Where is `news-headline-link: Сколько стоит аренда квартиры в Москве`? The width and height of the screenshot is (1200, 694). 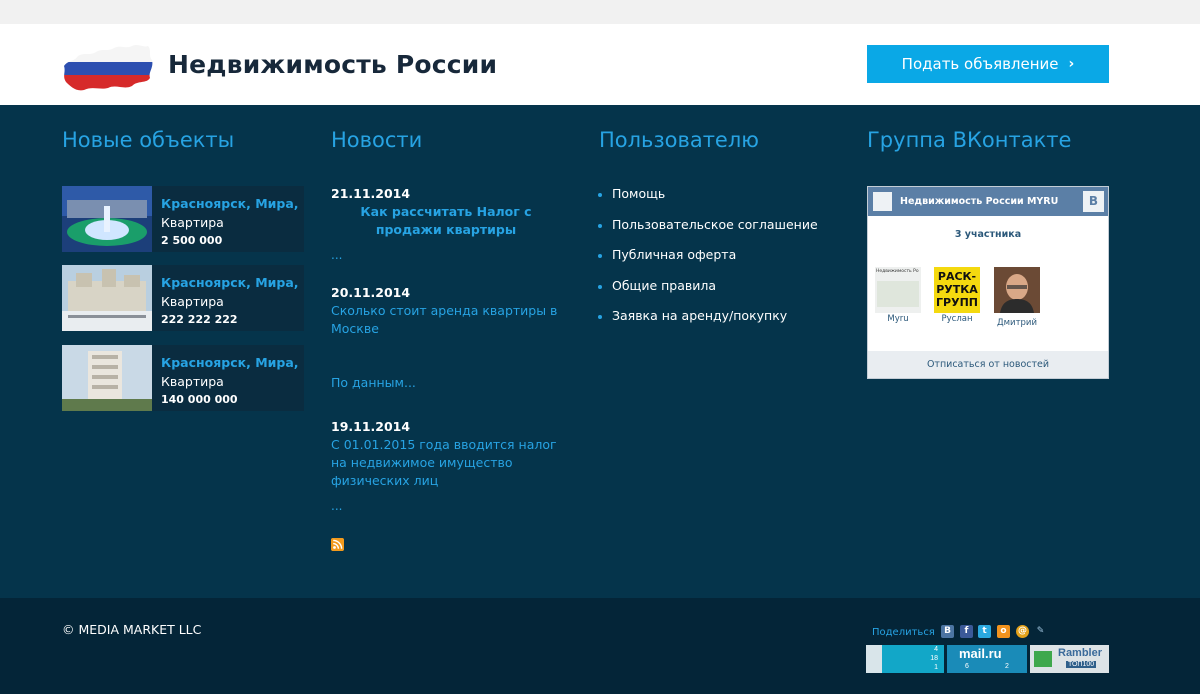
news-headline-link: Сколько стоит аренда квартиры в Москве is located at coordinates (446, 320).